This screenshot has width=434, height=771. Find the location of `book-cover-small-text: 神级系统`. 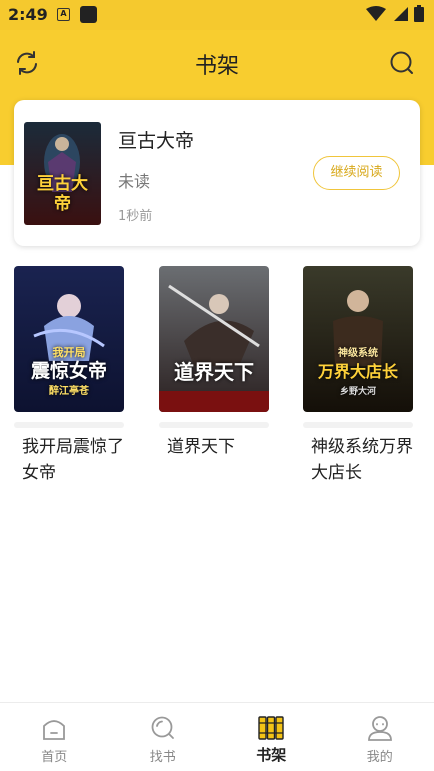

book-cover-small-text: 神级系统 is located at coordinates (358, 353).